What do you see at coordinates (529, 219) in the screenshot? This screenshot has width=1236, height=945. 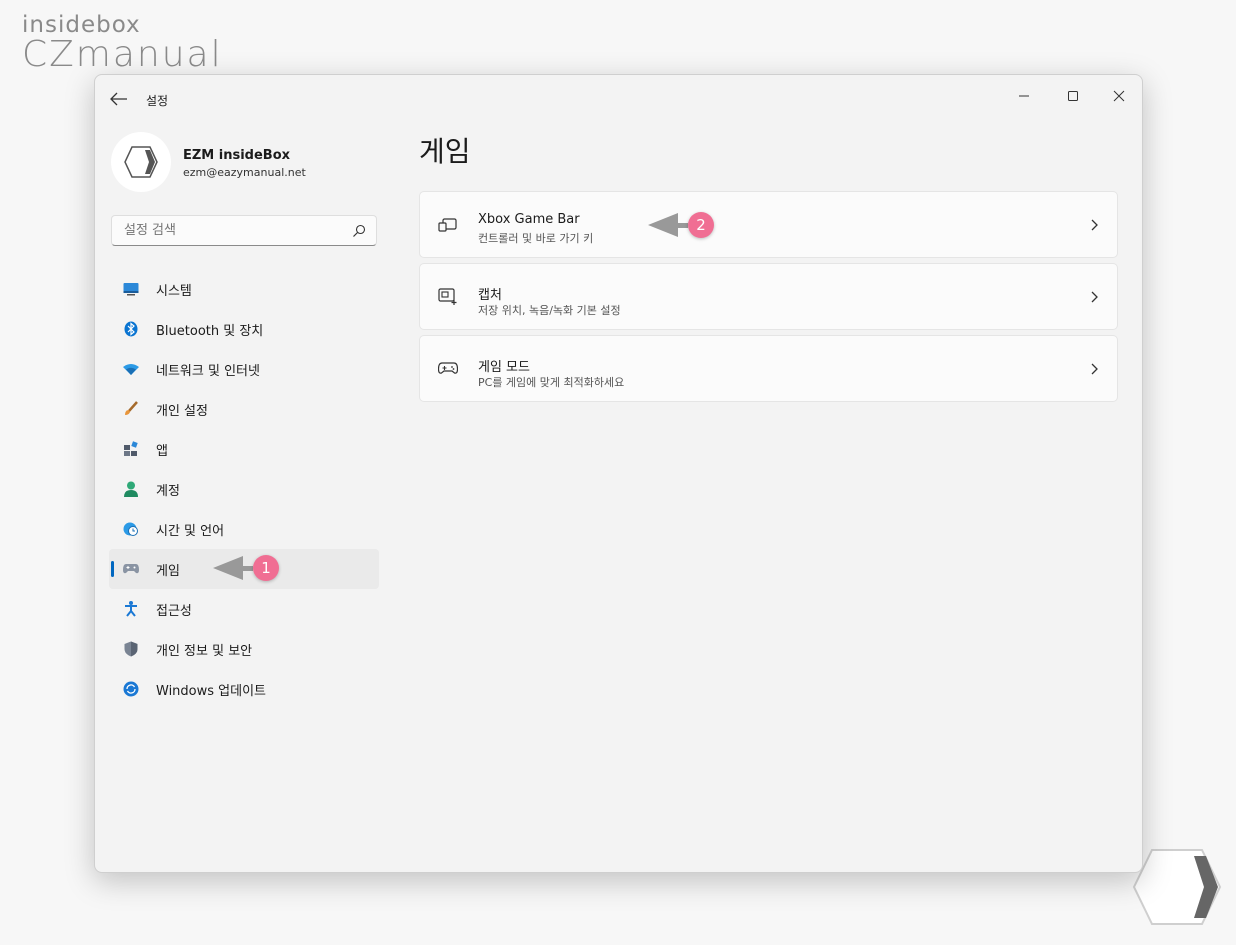 I see `card-title: Xbox Game Bar` at bounding box center [529, 219].